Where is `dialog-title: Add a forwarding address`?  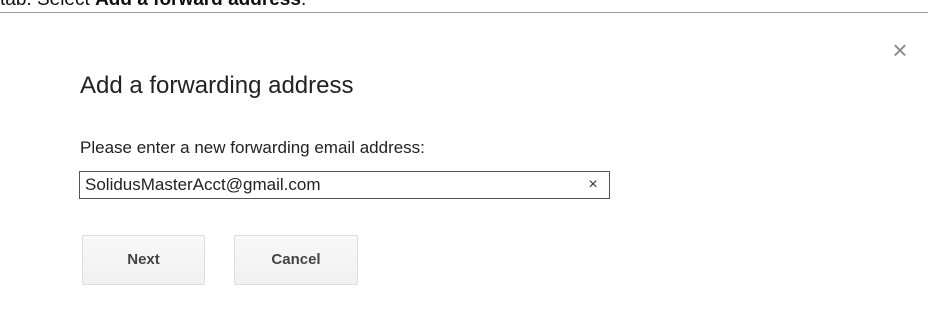 dialog-title: Add a forwarding address is located at coordinates (217, 85).